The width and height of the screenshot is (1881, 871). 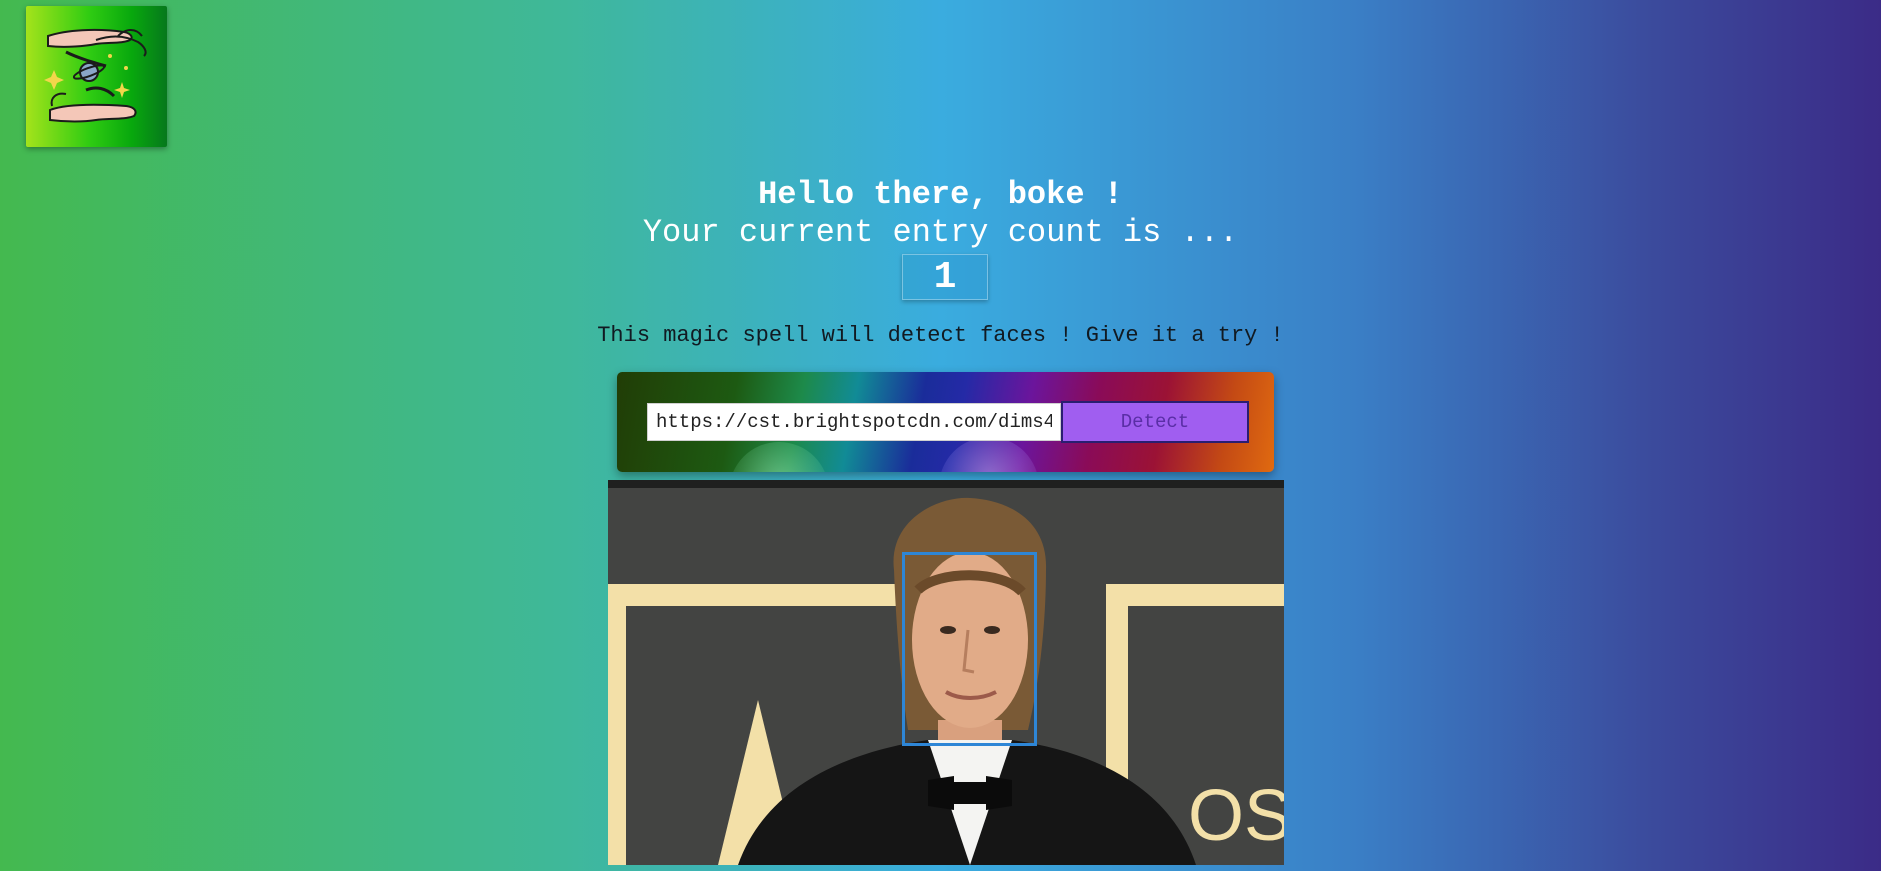 I want to click on app-logo, so click(x=96, y=76).